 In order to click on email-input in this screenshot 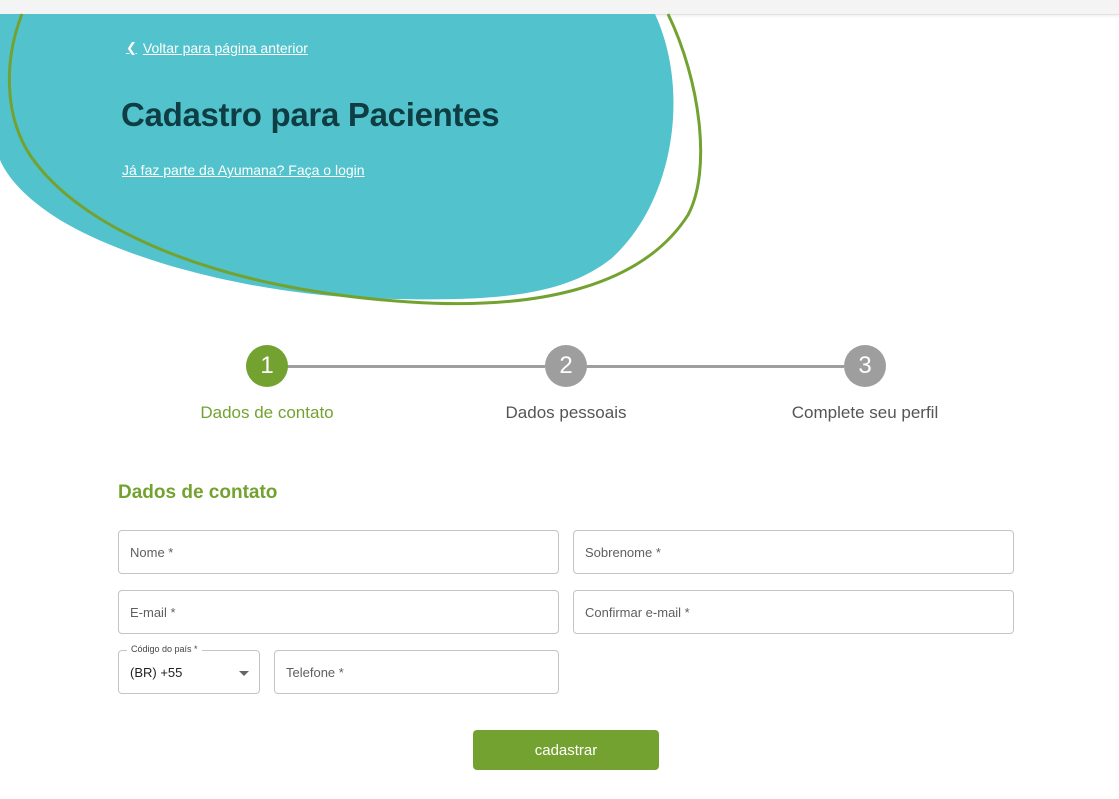, I will do `click(338, 612)`.